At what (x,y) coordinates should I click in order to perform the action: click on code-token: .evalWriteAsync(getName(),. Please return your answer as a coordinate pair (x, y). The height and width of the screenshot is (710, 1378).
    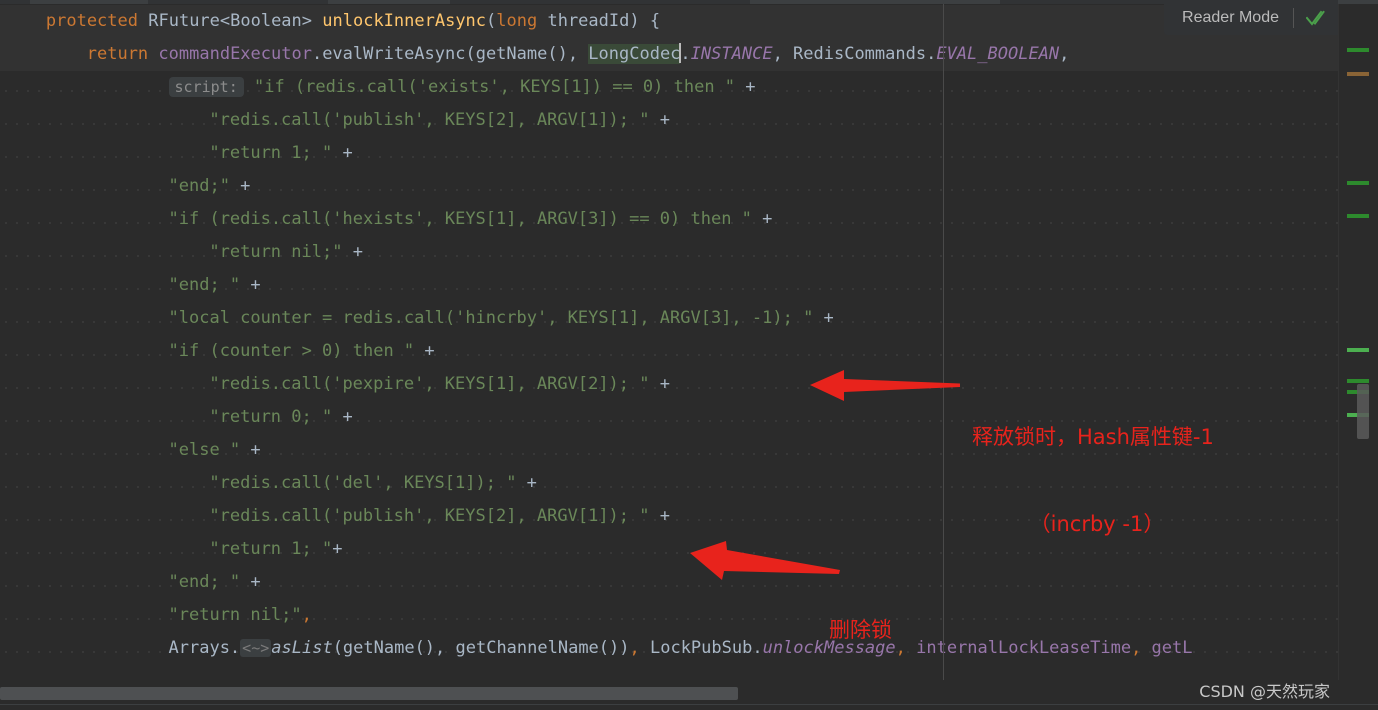
    Looking at the image, I should click on (450, 54).